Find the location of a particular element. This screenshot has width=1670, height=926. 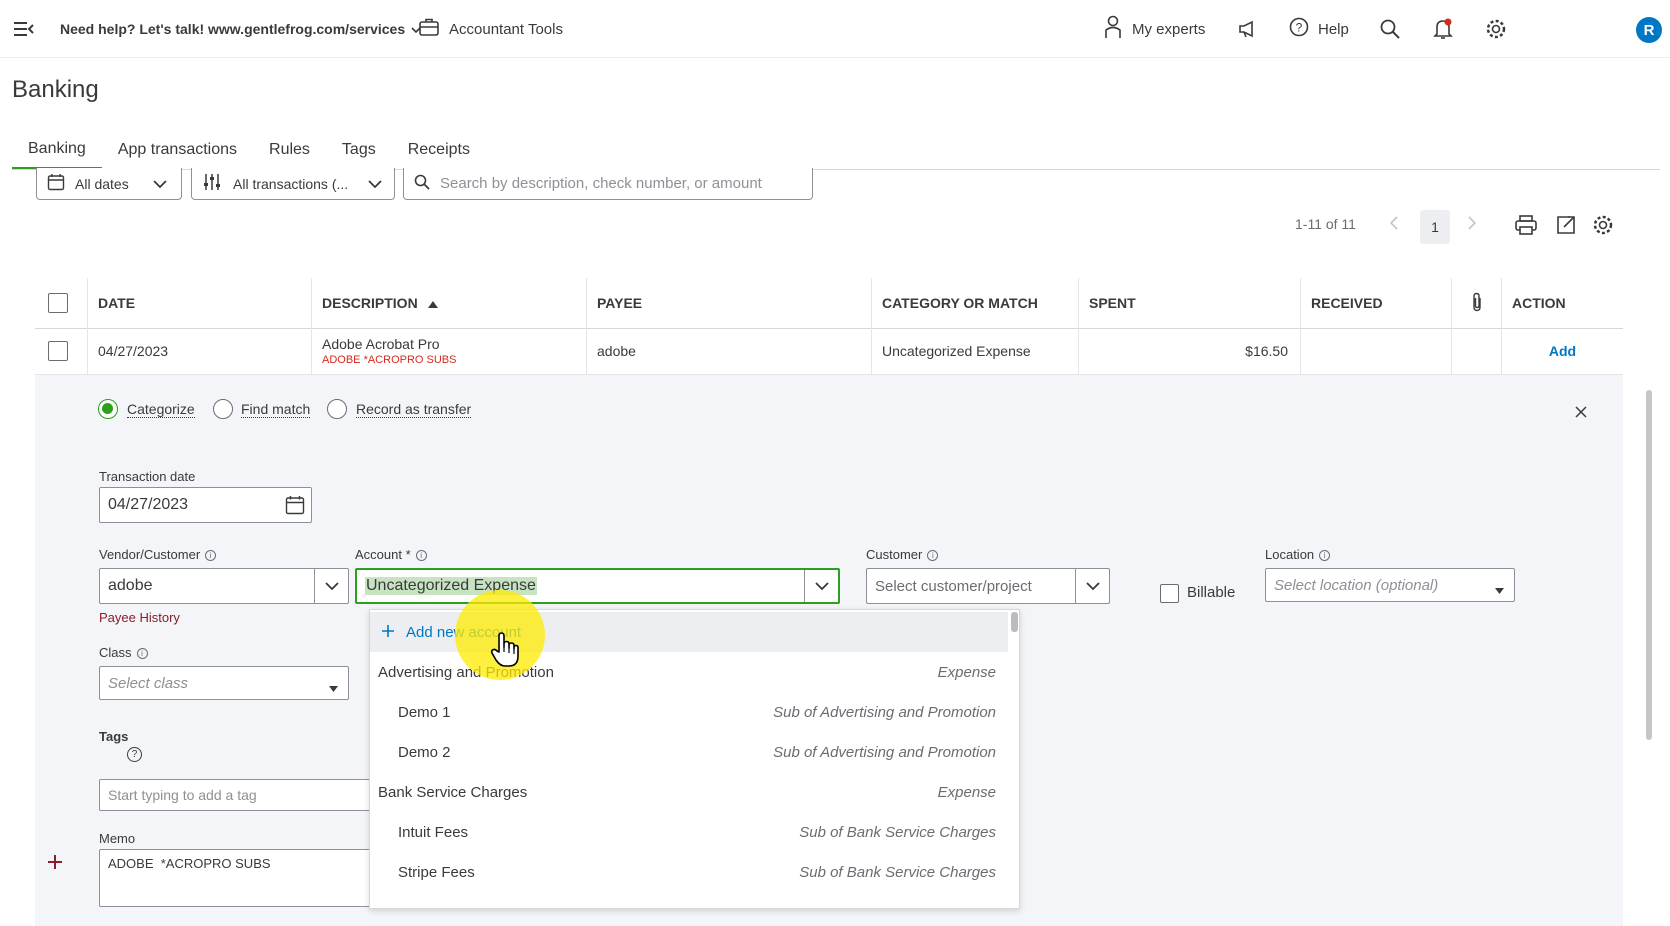

page-number: 1 is located at coordinates (1435, 227).